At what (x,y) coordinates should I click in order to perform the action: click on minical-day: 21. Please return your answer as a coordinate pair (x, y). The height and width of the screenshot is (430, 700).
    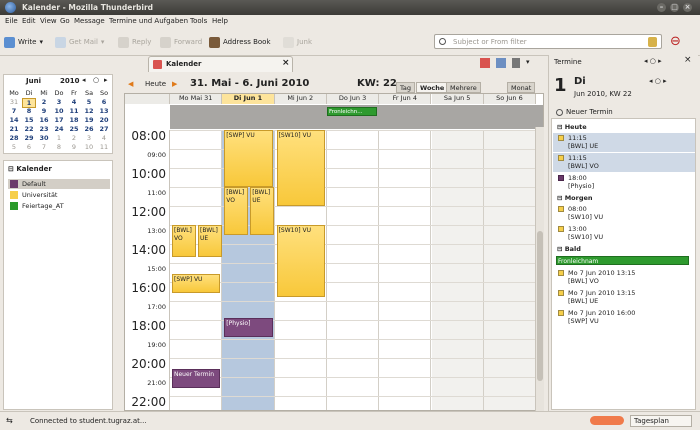
    Looking at the image, I should click on (14, 129).